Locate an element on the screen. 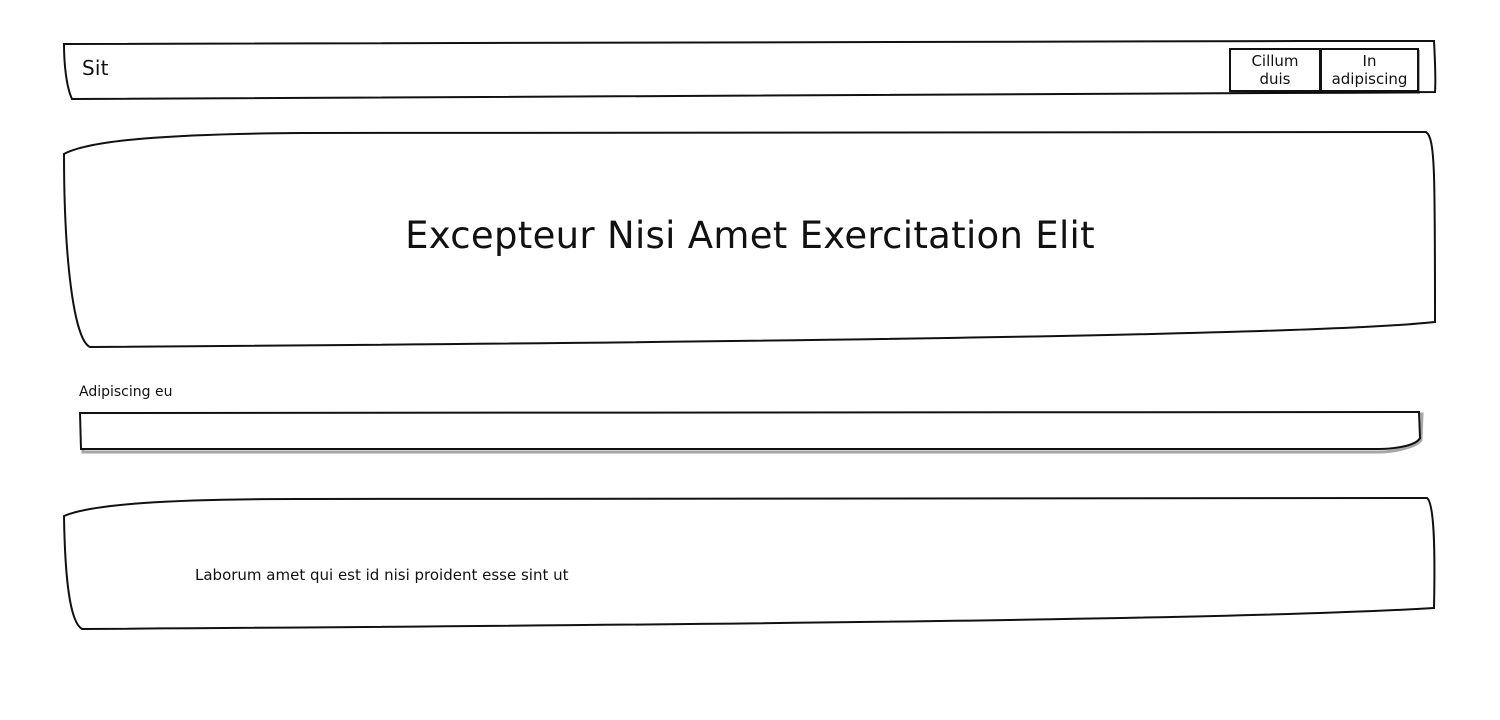 This screenshot has width=1500, height=720. brand-logo: Sit is located at coordinates (95, 68).